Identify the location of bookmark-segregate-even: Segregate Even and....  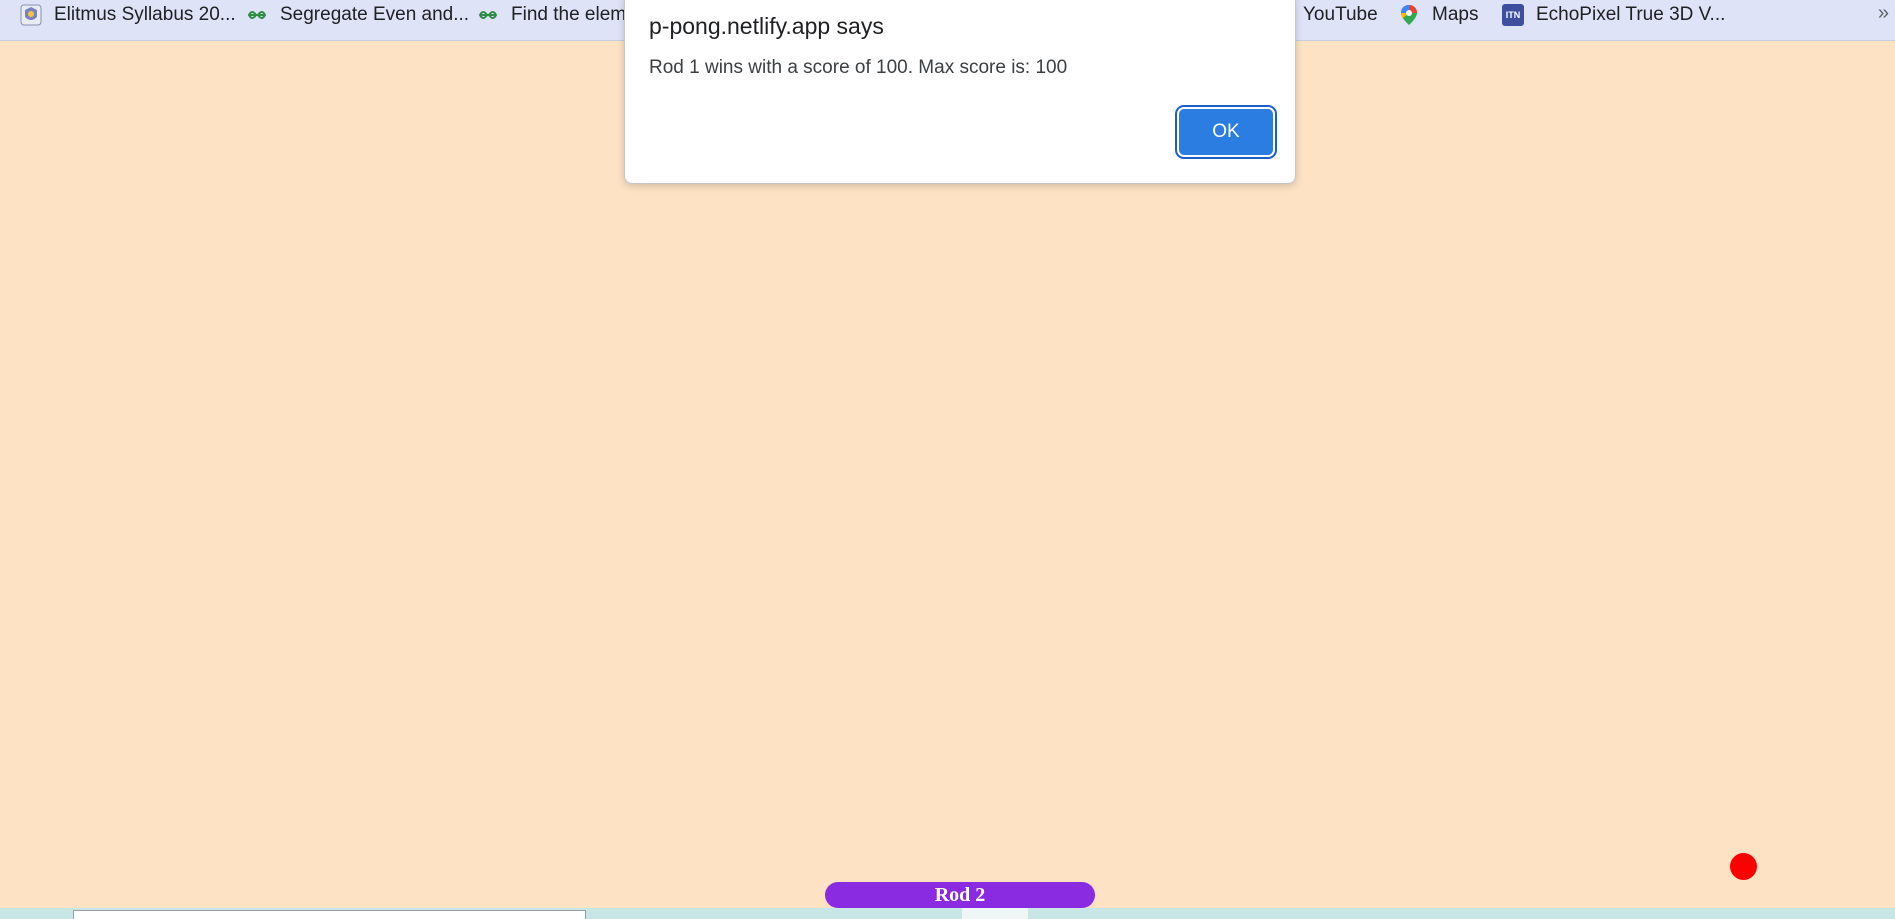
(357, 14).